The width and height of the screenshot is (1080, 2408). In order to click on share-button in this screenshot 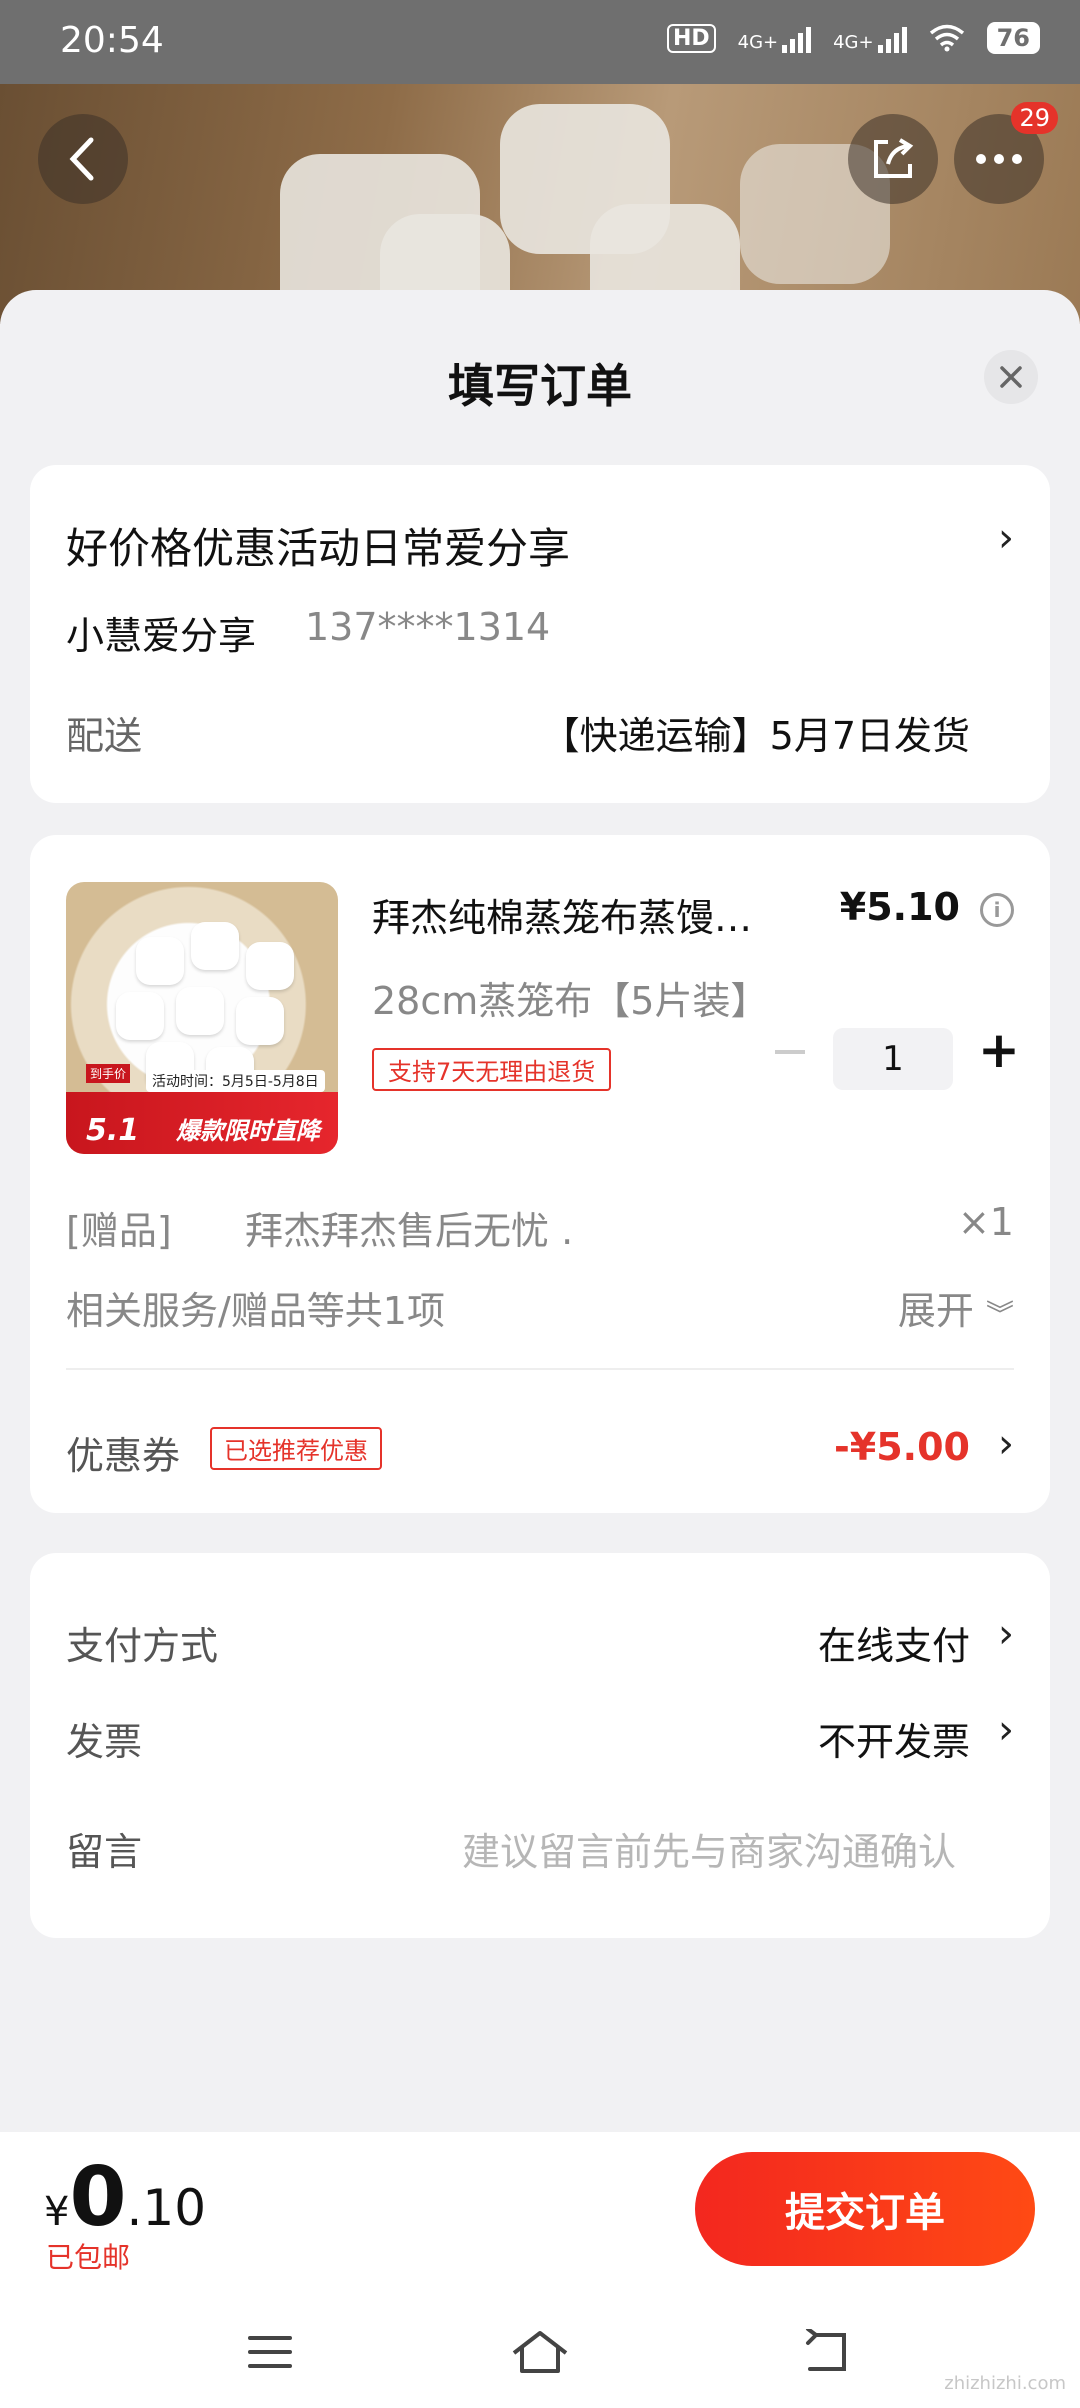, I will do `click(893, 159)`.